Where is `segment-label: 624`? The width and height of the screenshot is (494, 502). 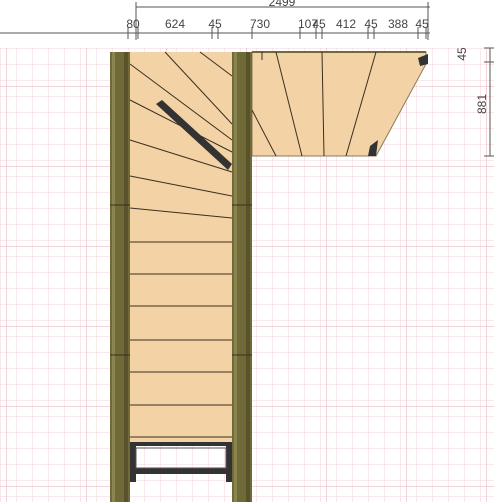 segment-label: 624 is located at coordinates (175, 24).